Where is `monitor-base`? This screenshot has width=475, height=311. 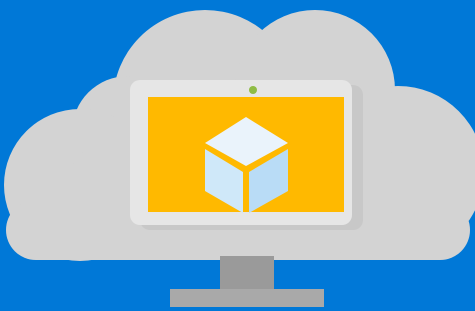
monitor-base is located at coordinates (247, 298).